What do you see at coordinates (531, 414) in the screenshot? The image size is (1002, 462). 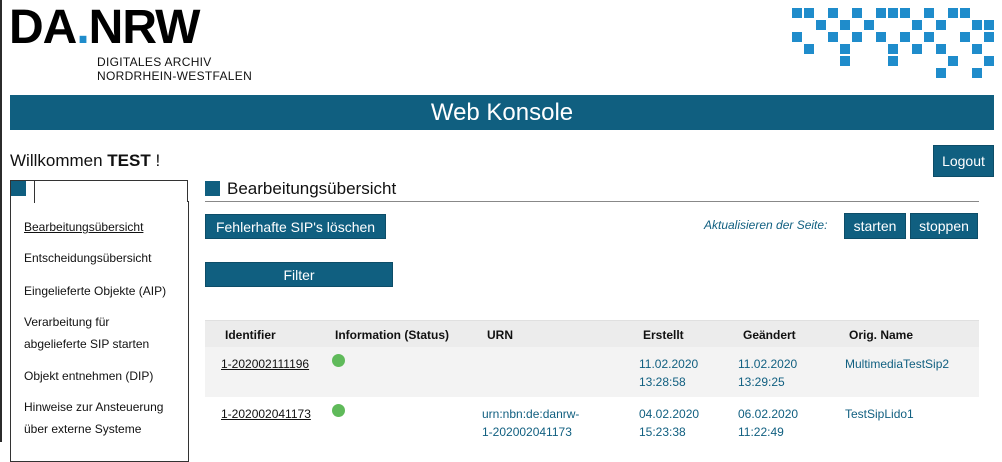 I see `row-urn-line1: urn:nbn:de:danrw-` at bounding box center [531, 414].